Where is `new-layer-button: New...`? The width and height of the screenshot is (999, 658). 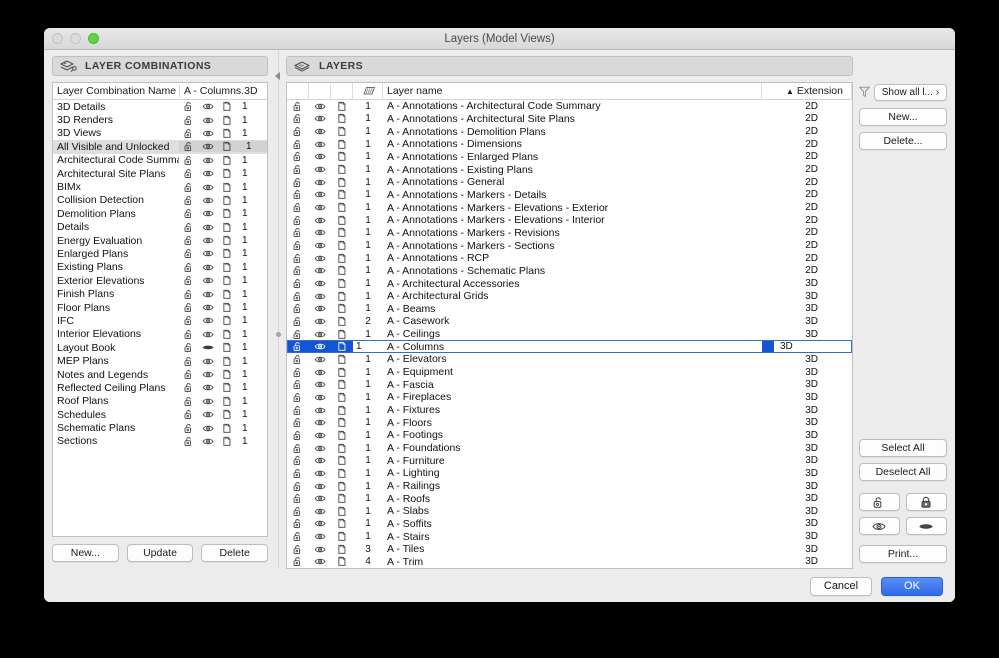
new-layer-button: New... is located at coordinates (903, 117).